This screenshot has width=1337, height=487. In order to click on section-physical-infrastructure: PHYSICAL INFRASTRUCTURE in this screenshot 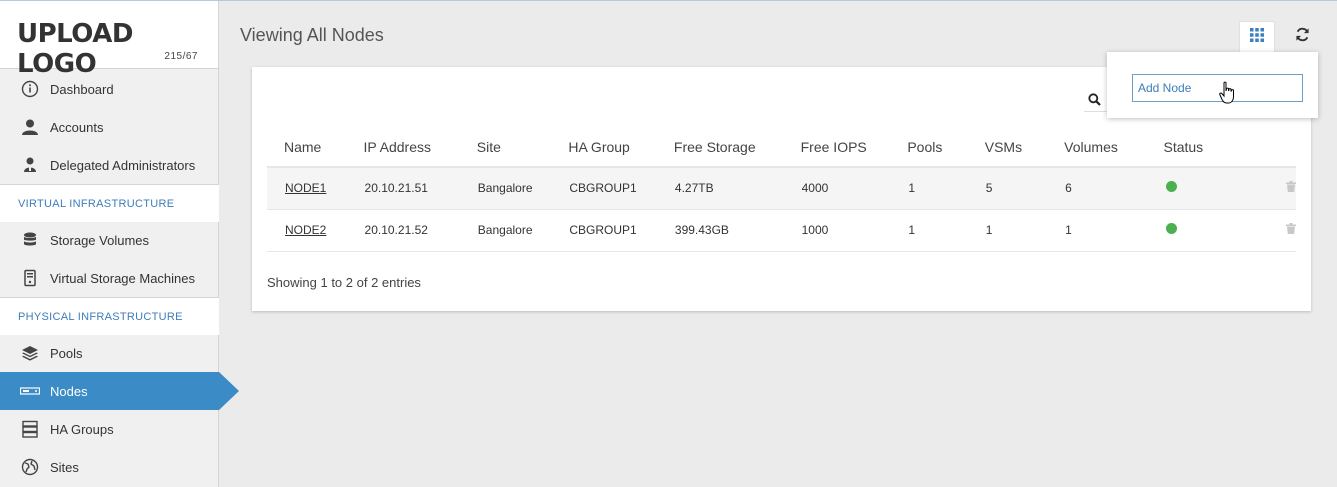, I will do `click(109, 316)`.